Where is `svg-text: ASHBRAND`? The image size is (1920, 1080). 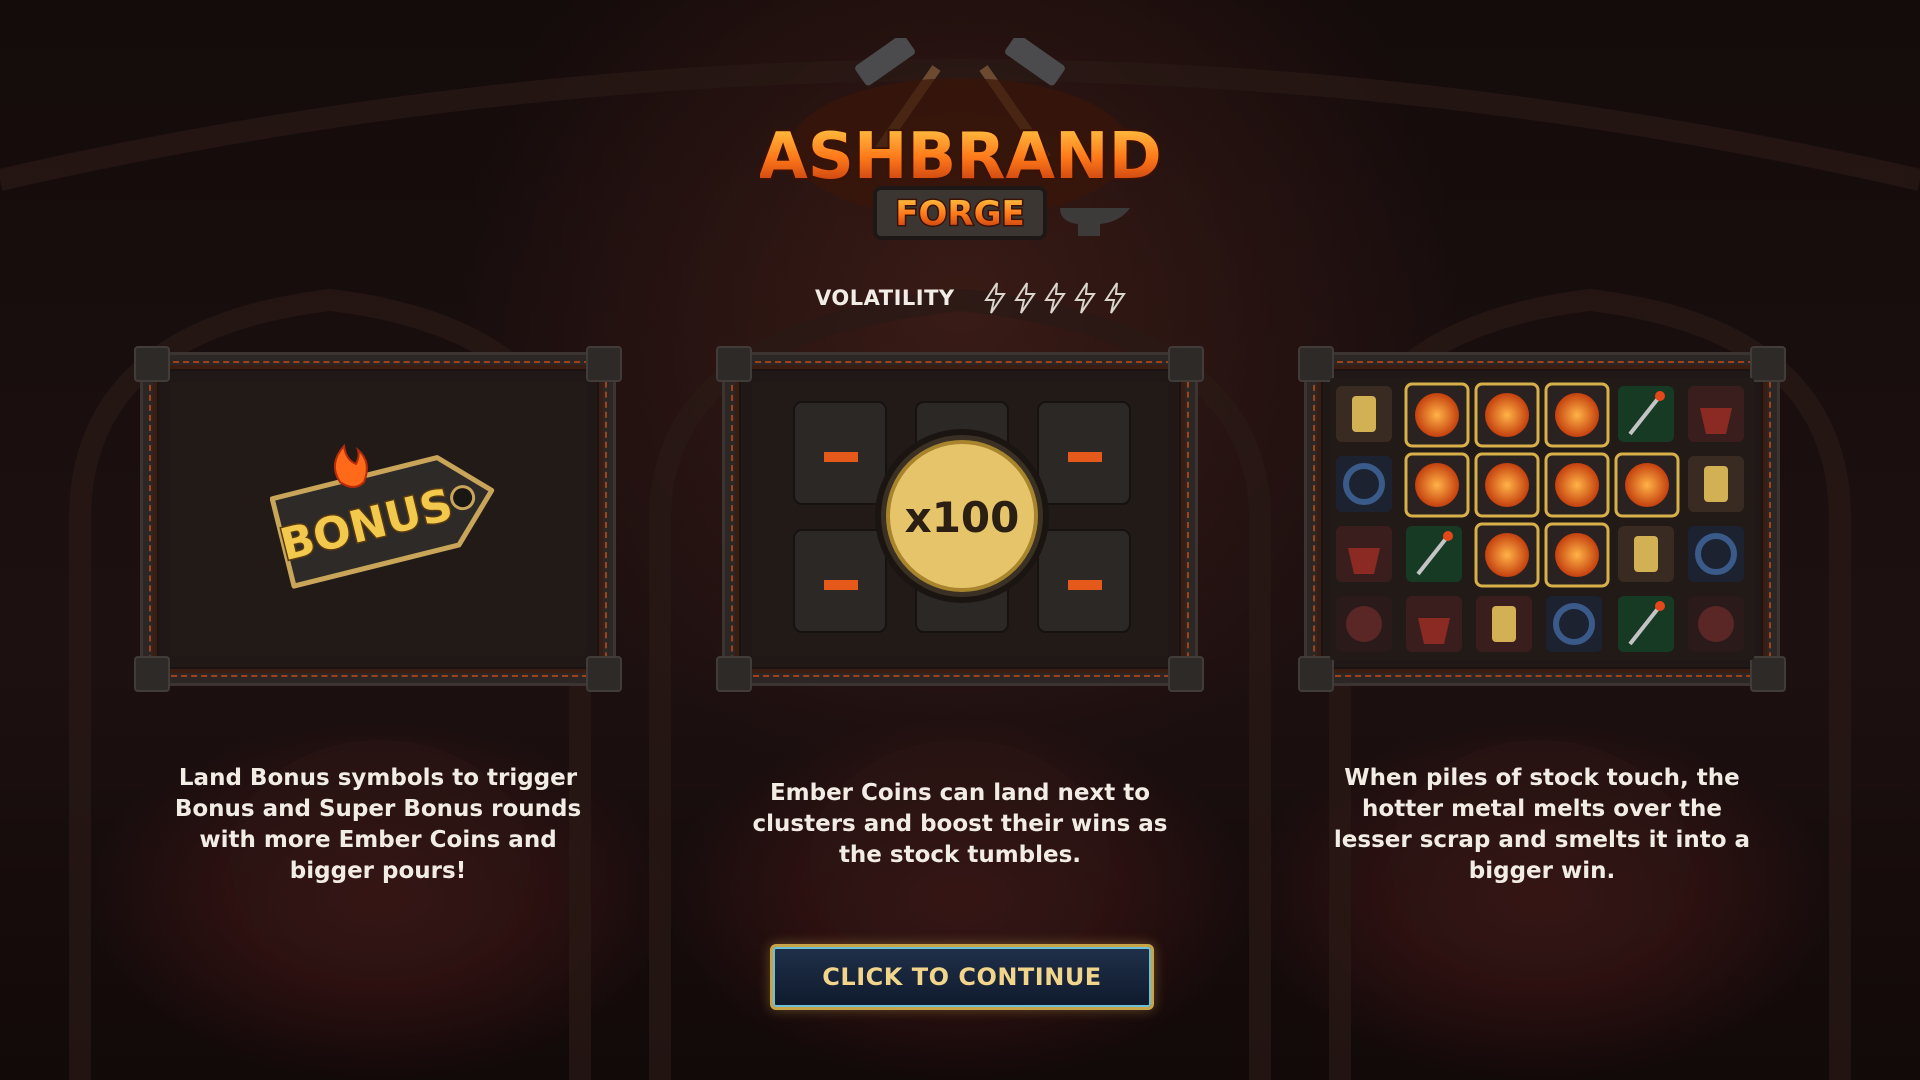 svg-text: ASHBRAND is located at coordinates (960, 157).